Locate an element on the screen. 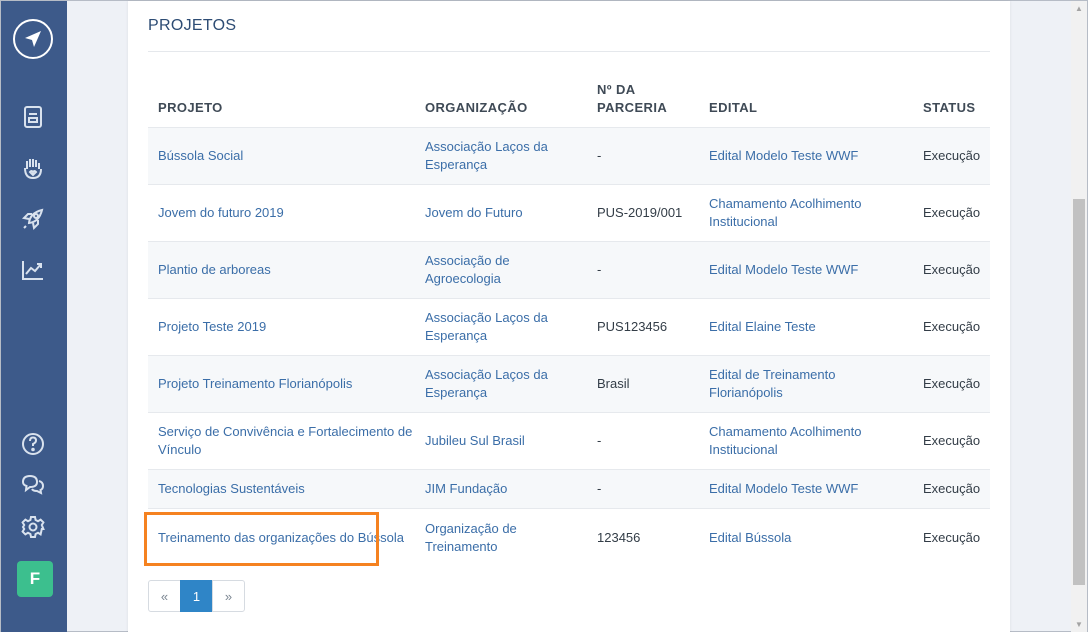 The height and width of the screenshot is (632, 1088). column-header-projeto: PROJETO is located at coordinates (190, 108).